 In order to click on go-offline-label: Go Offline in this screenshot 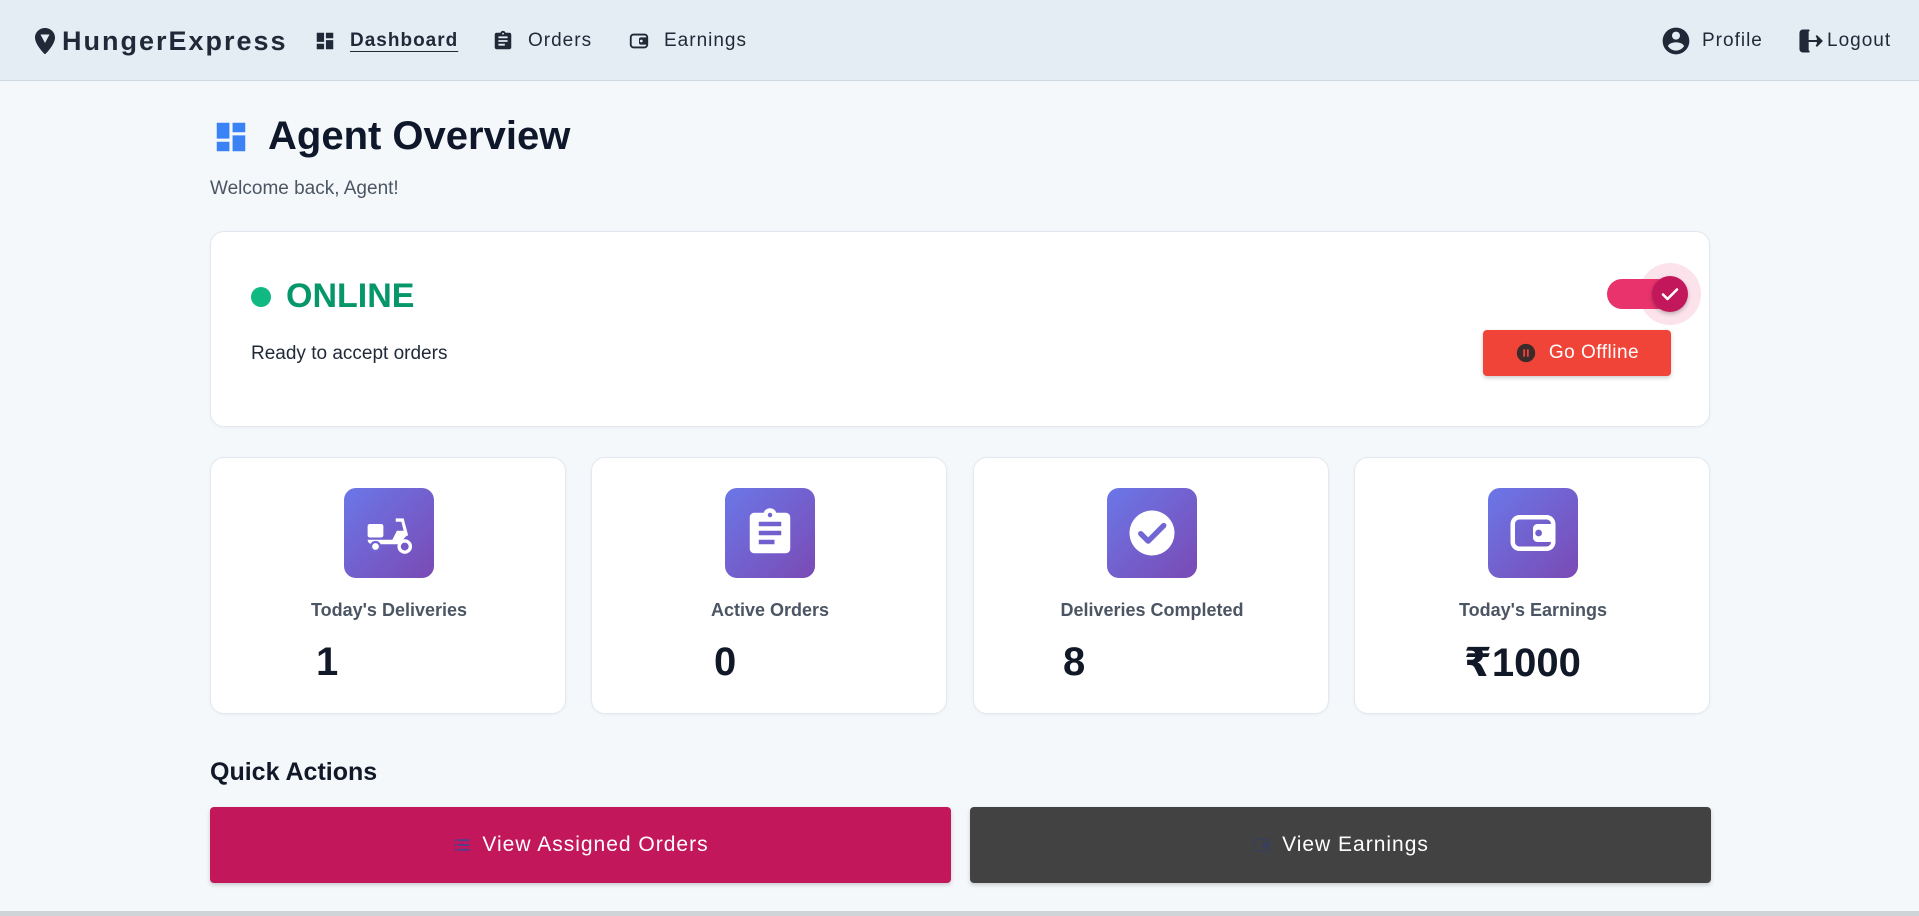, I will do `click(1594, 352)`.